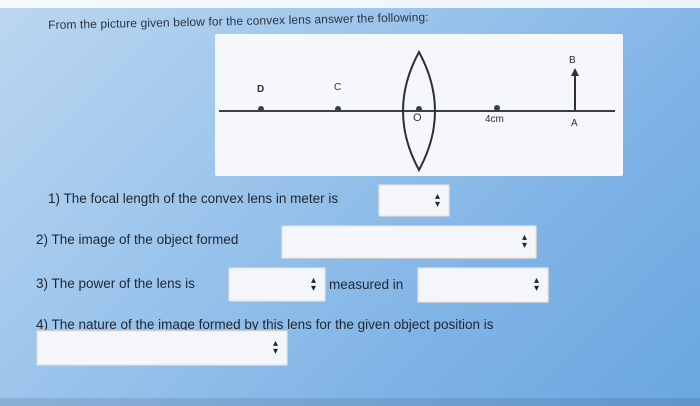 The image size is (700, 406). What do you see at coordinates (350, 402) in the screenshot?
I see `bottom-edge` at bounding box center [350, 402].